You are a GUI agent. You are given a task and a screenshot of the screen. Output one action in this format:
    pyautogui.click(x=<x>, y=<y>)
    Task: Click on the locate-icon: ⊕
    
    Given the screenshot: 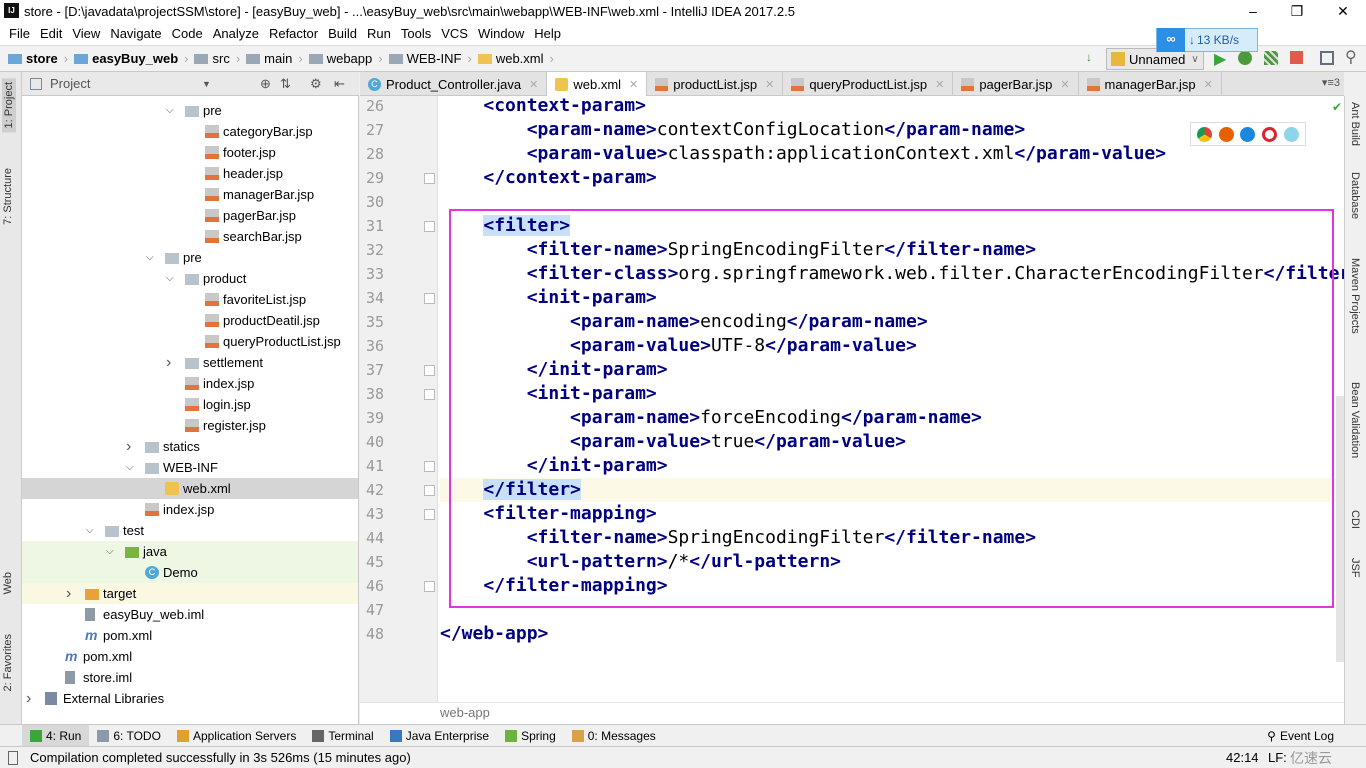 What is the action you would take?
    pyautogui.click(x=265, y=84)
    